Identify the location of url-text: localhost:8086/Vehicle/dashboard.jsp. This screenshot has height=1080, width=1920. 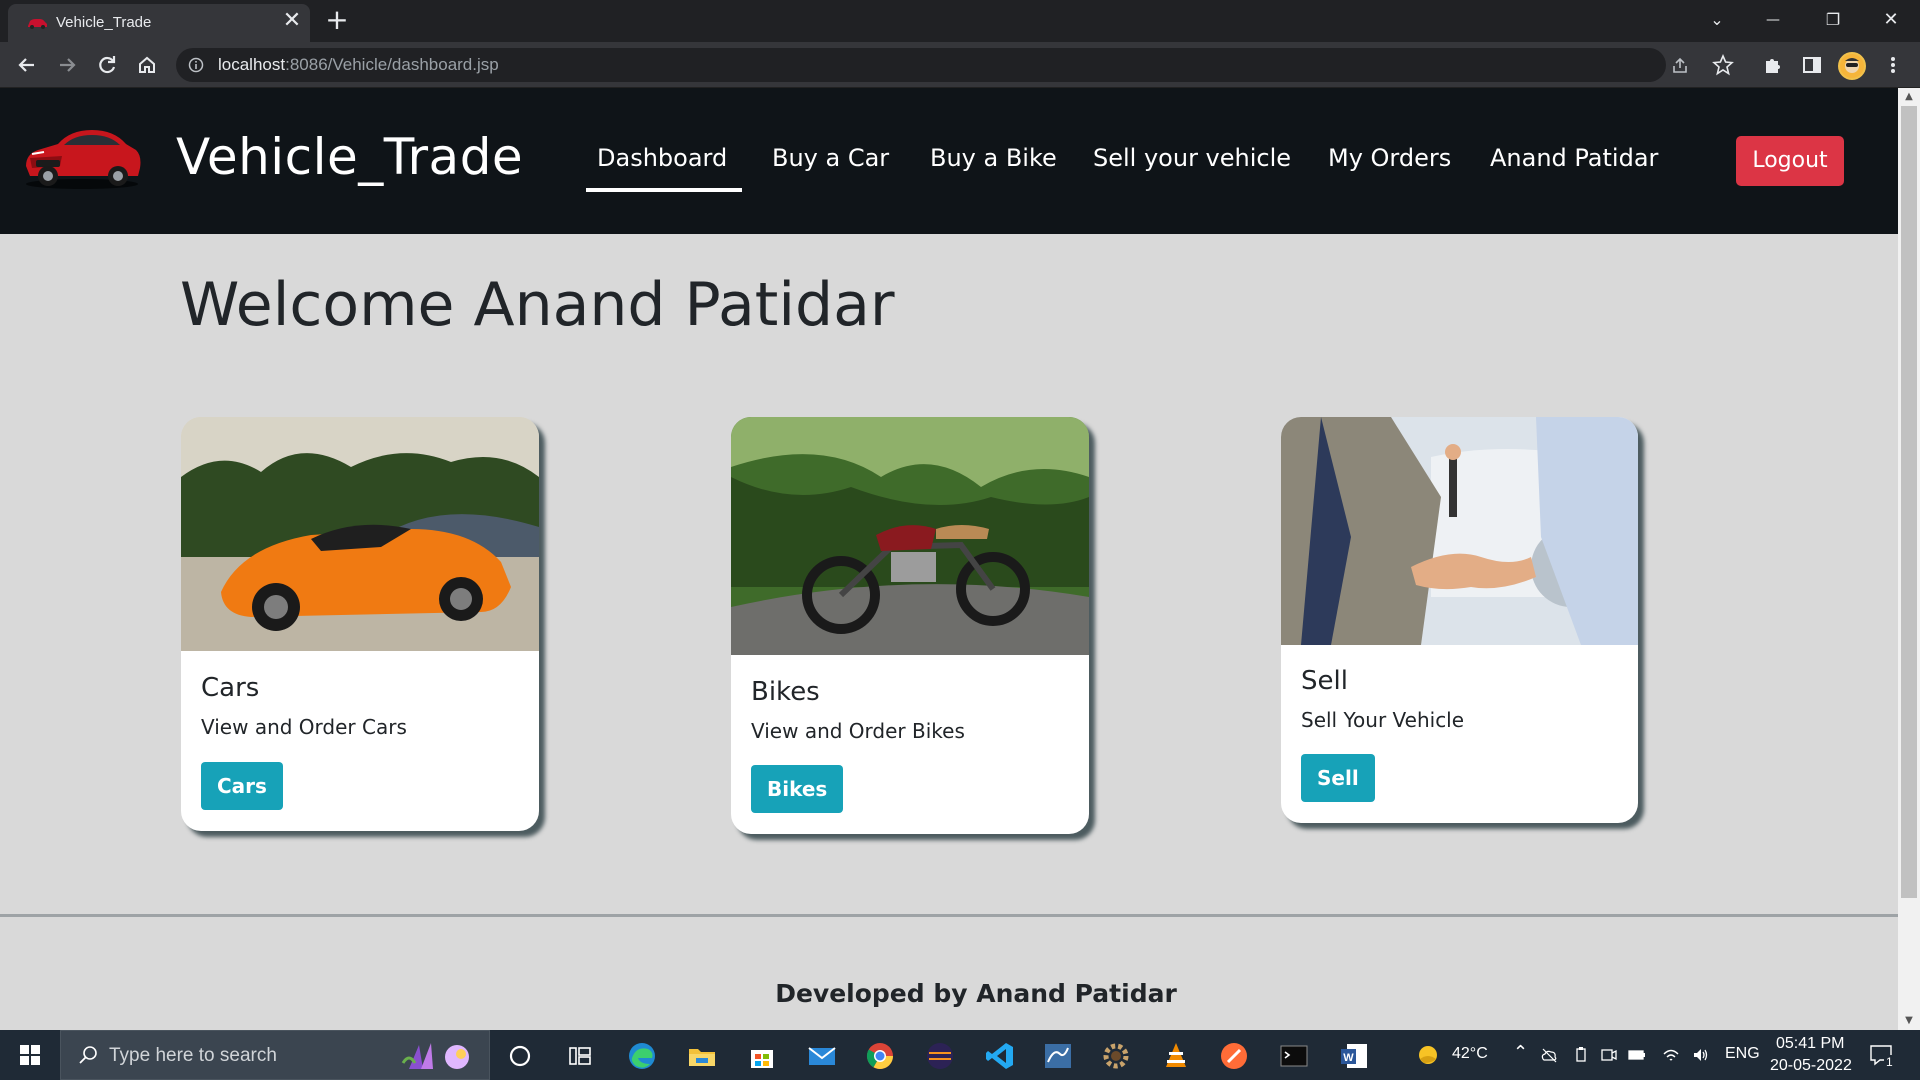
(358, 65).